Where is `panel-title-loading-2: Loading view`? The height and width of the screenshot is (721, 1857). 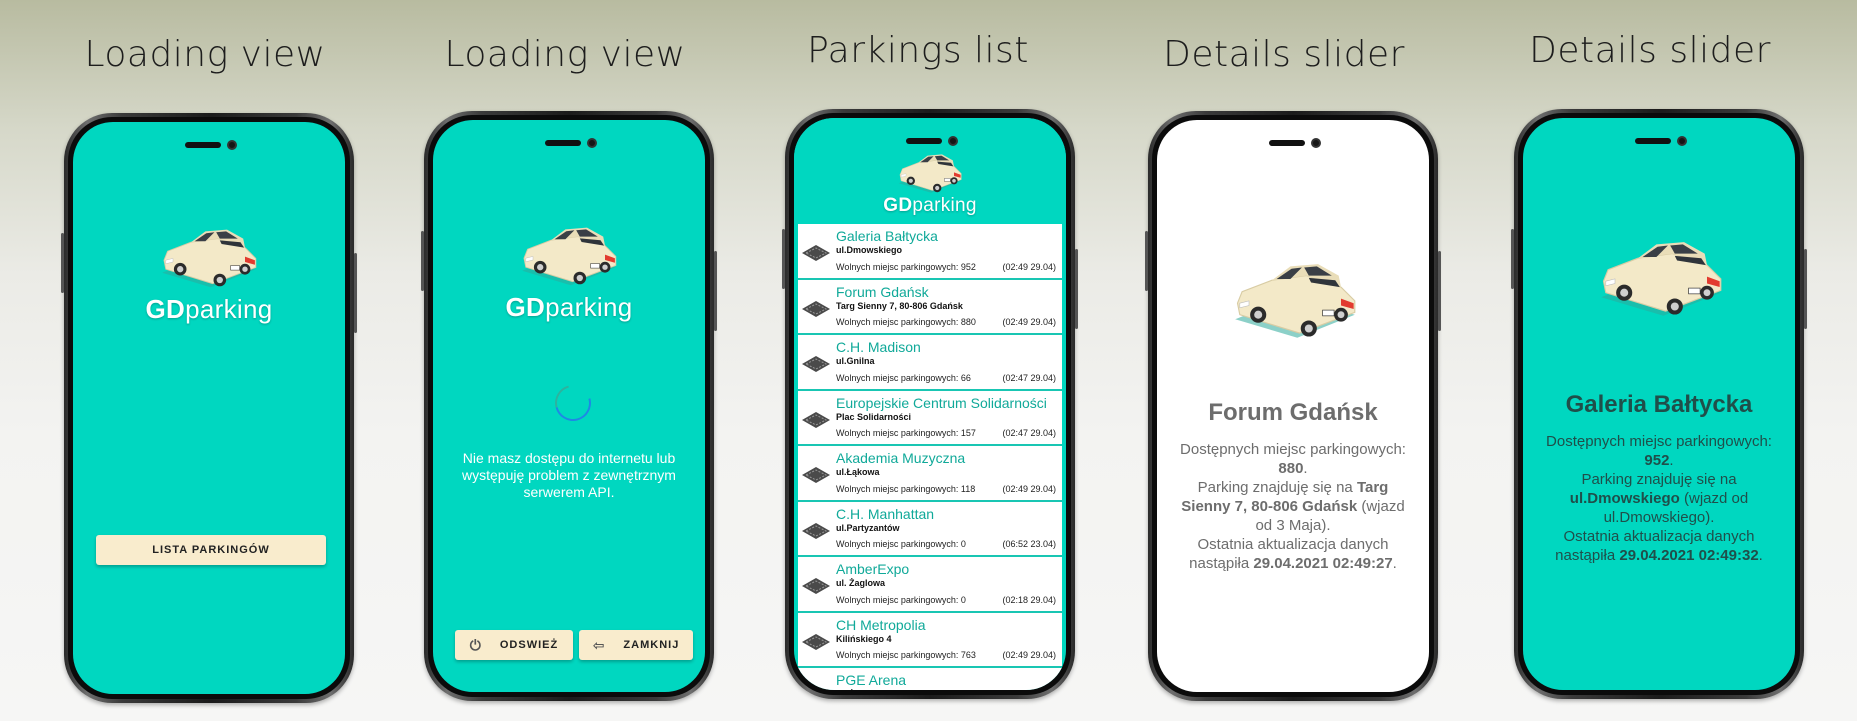 panel-title-loading-2: Loading view is located at coordinates (565, 54).